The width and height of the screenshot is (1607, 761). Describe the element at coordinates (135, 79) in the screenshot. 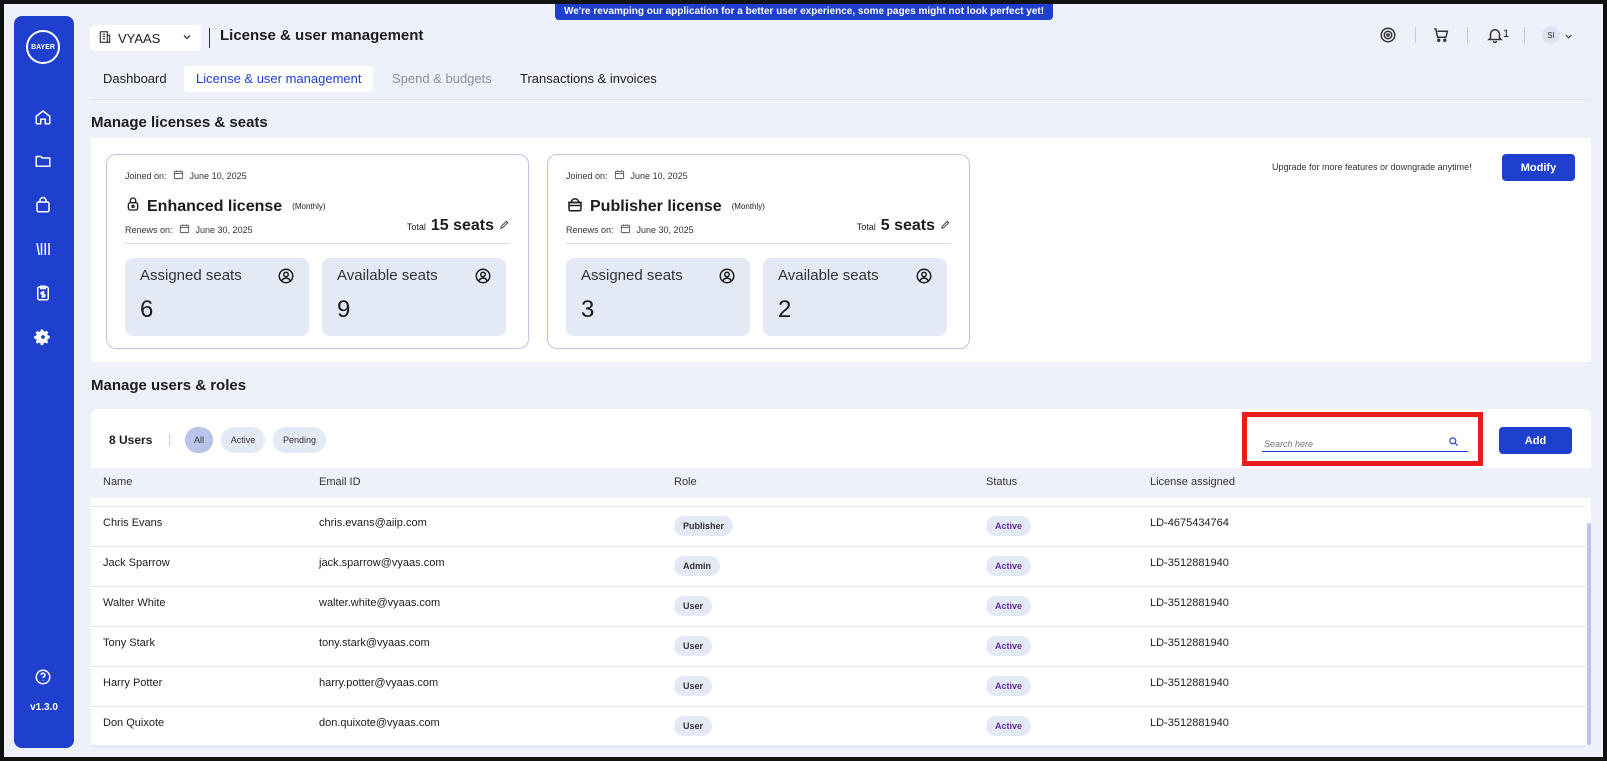

I see `tab-dashboard: Dashboard` at that location.